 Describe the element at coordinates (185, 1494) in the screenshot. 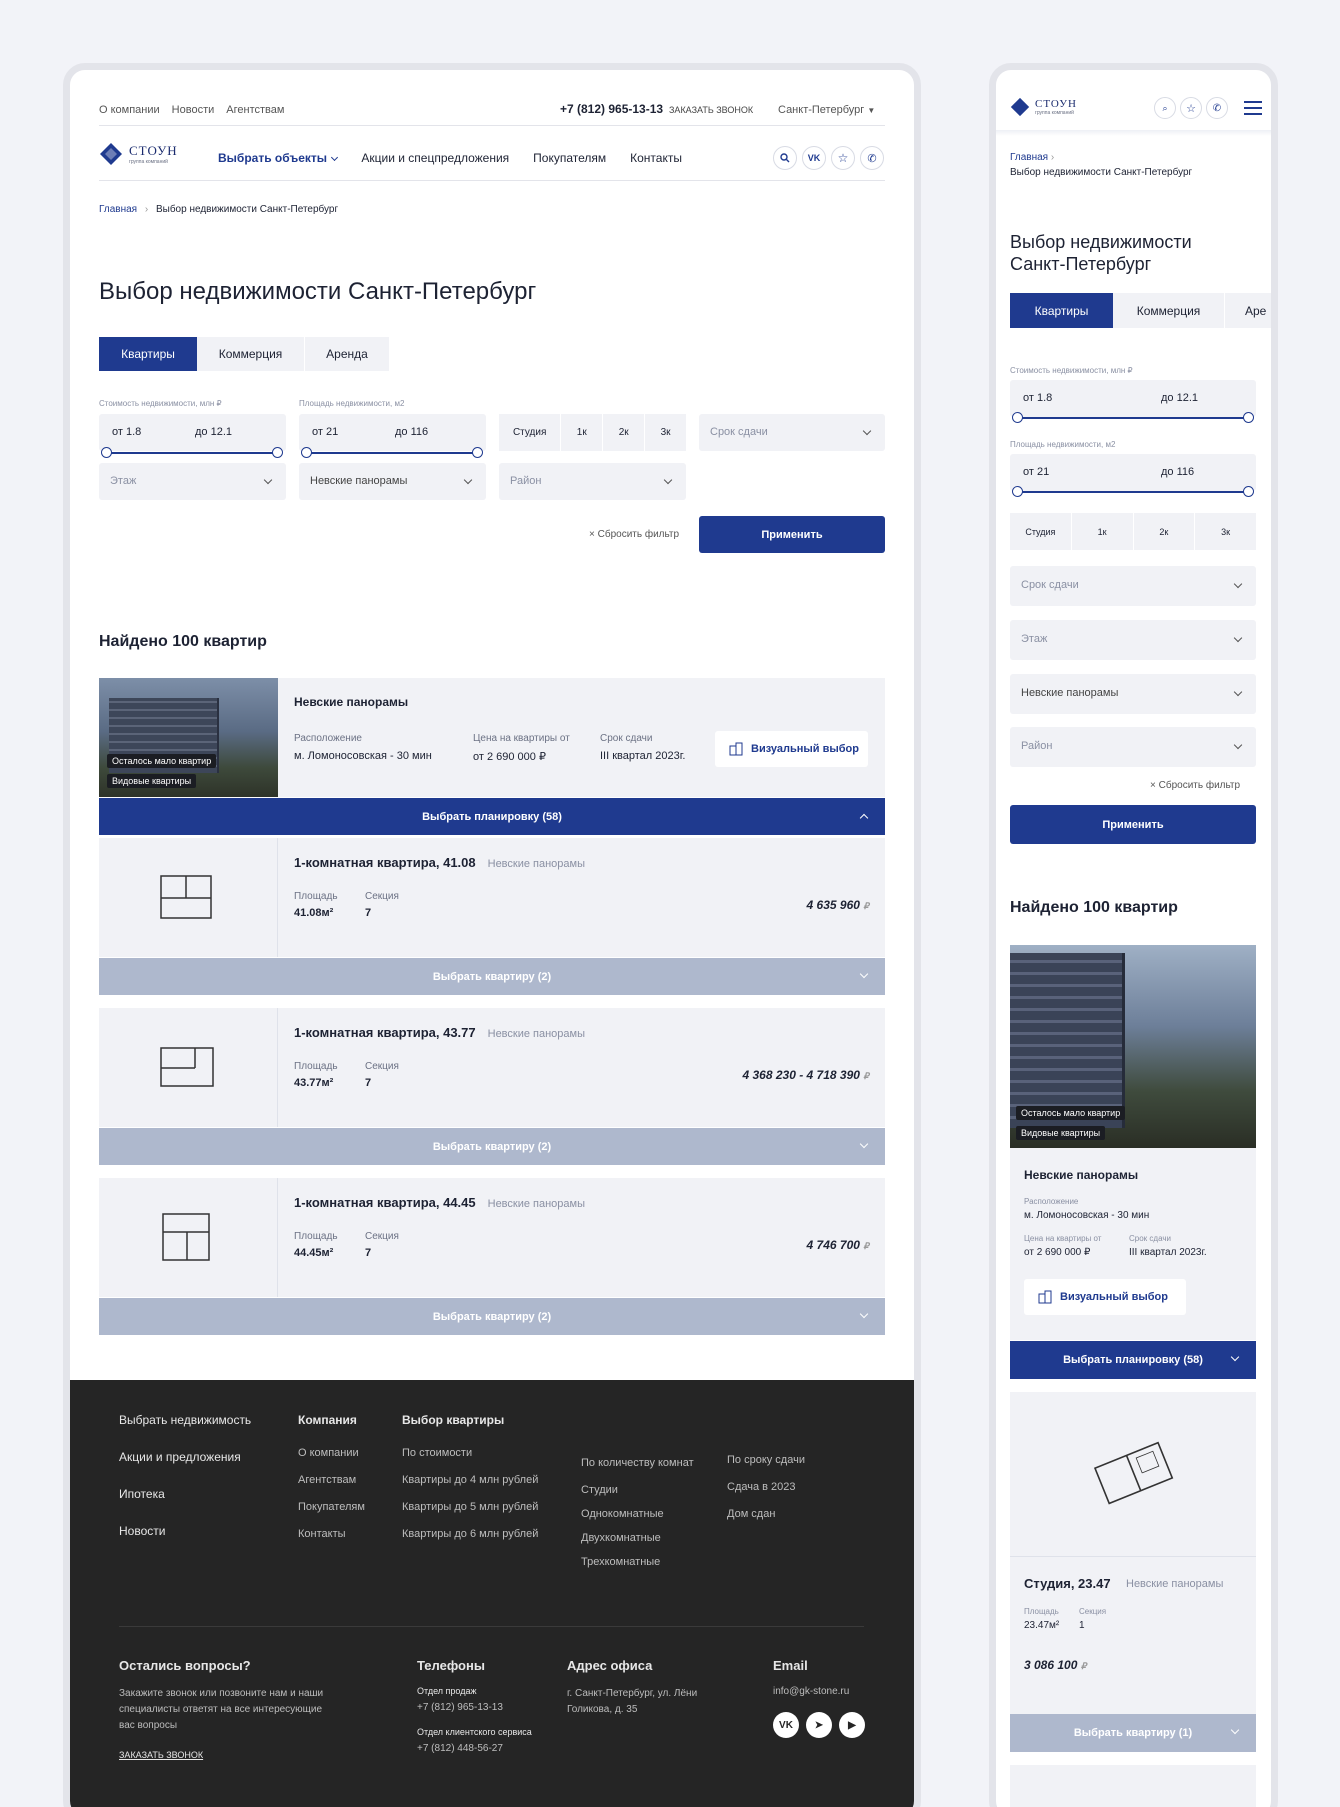

I see `footer-link: Ипотека` at that location.